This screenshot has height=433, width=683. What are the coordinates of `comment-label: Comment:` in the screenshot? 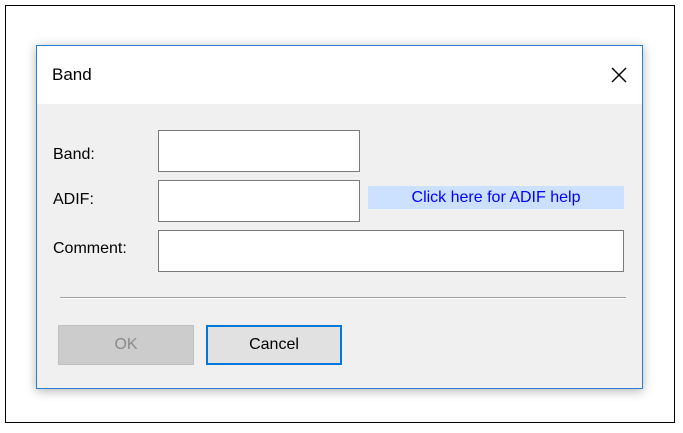 It's located at (90, 248).